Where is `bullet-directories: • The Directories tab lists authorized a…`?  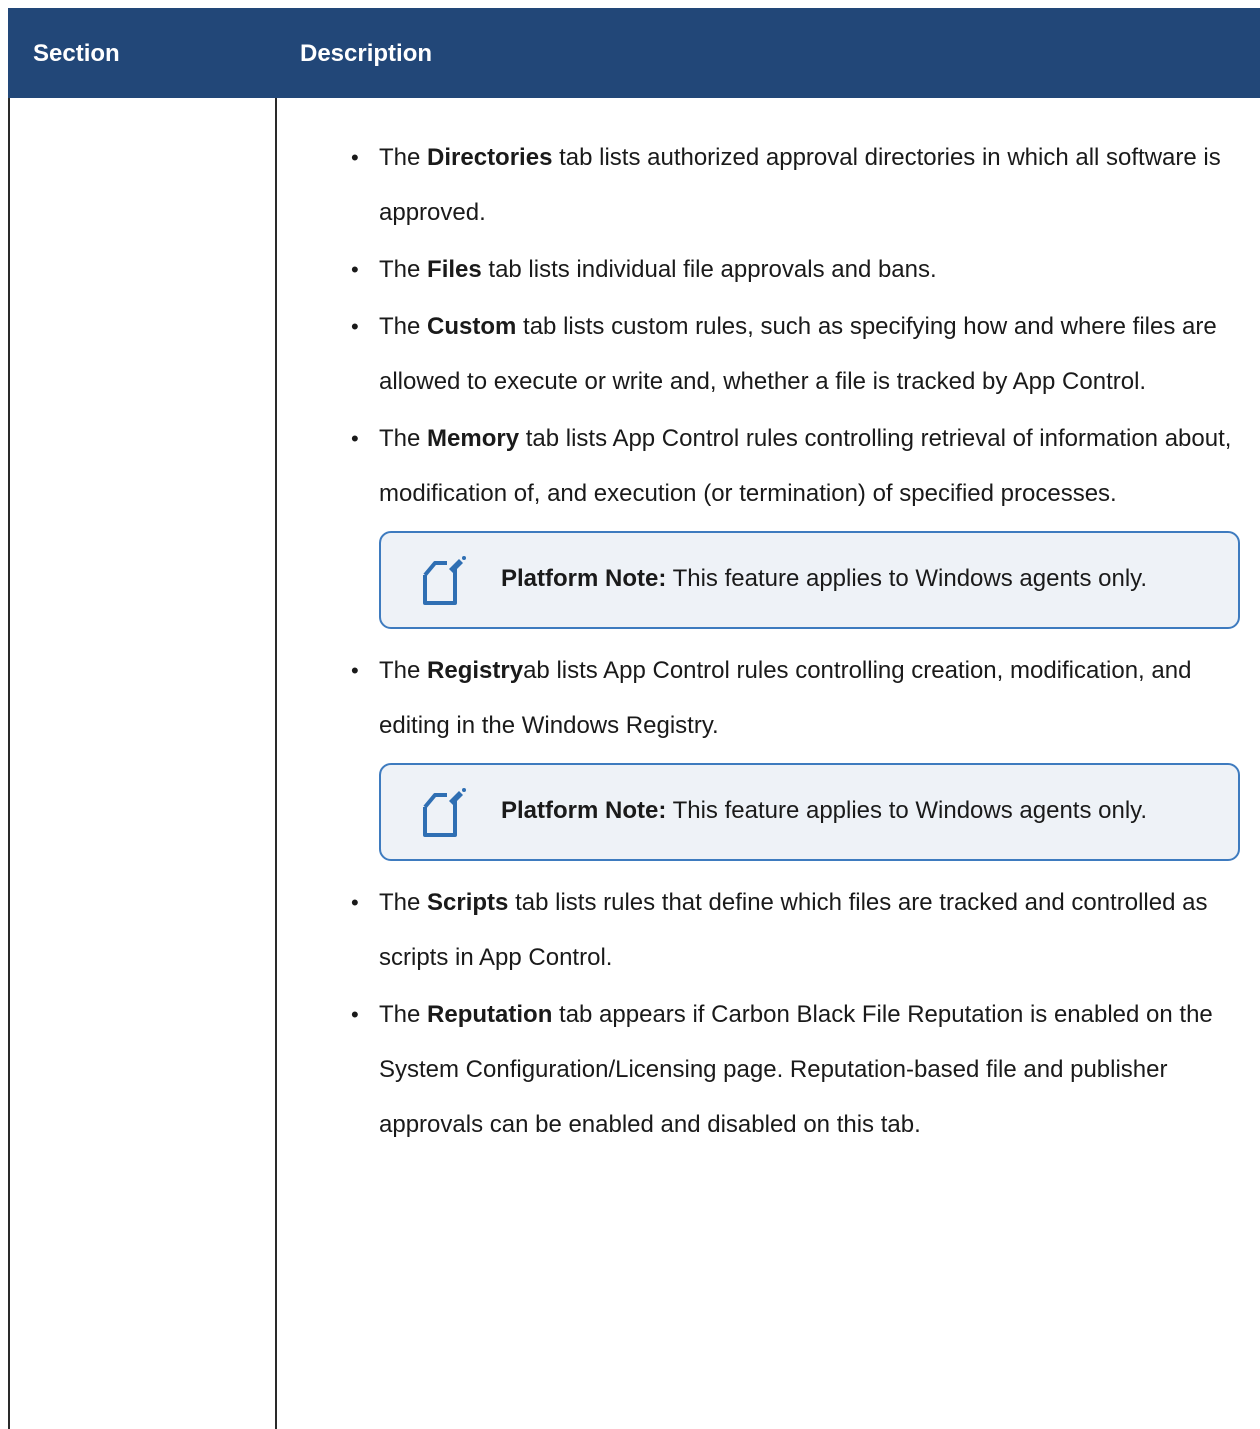
bullet-directories: • The Directories tab lists authorized a… is located at coordinates (780, 185).